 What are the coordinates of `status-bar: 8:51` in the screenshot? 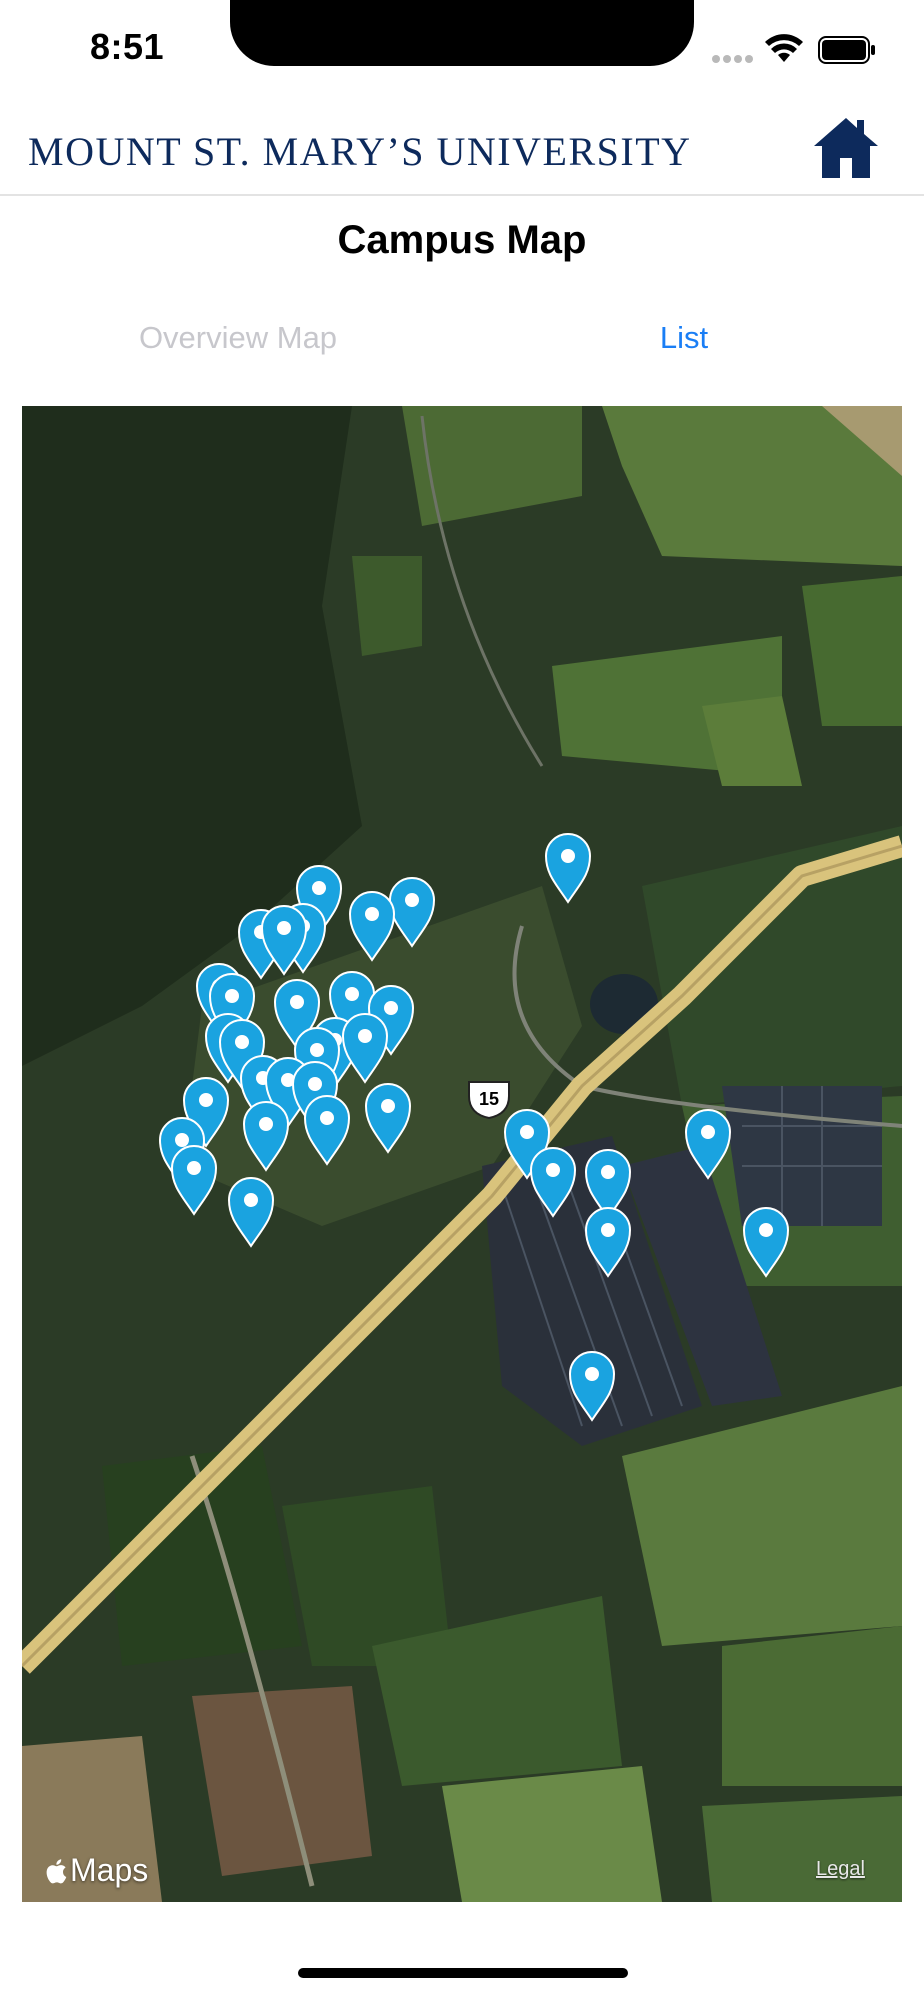 It's located at (462, 45).